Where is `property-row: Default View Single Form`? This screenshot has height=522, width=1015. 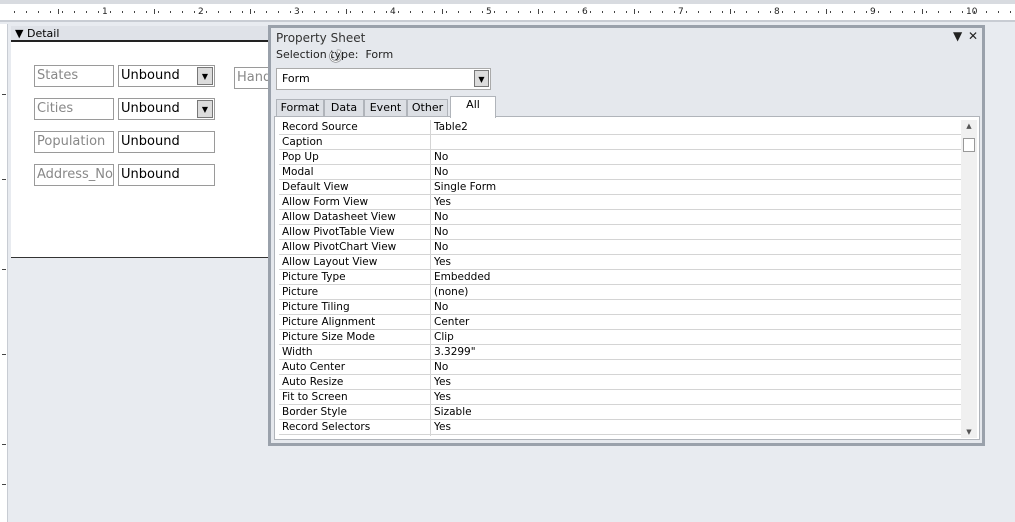 property-row: Default View Single Form is located at coordinates (621, 187).